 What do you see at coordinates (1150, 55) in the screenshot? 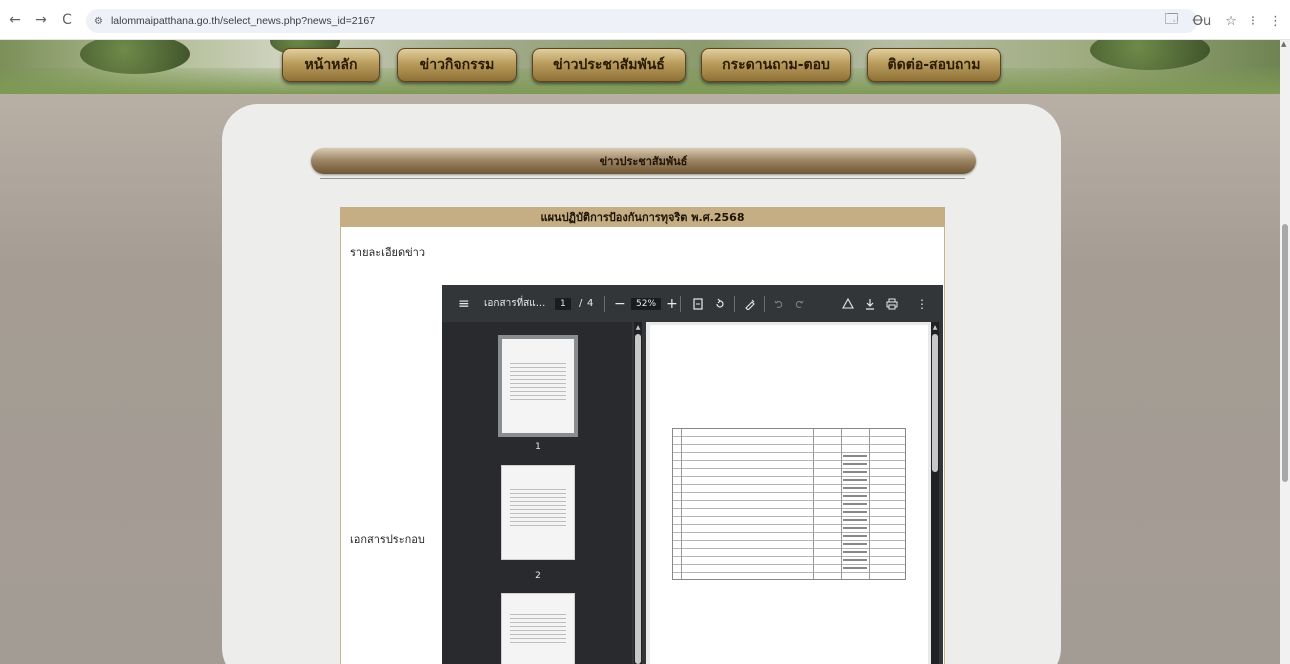
I see `banner-tree` at bounding box center [1150, 55].